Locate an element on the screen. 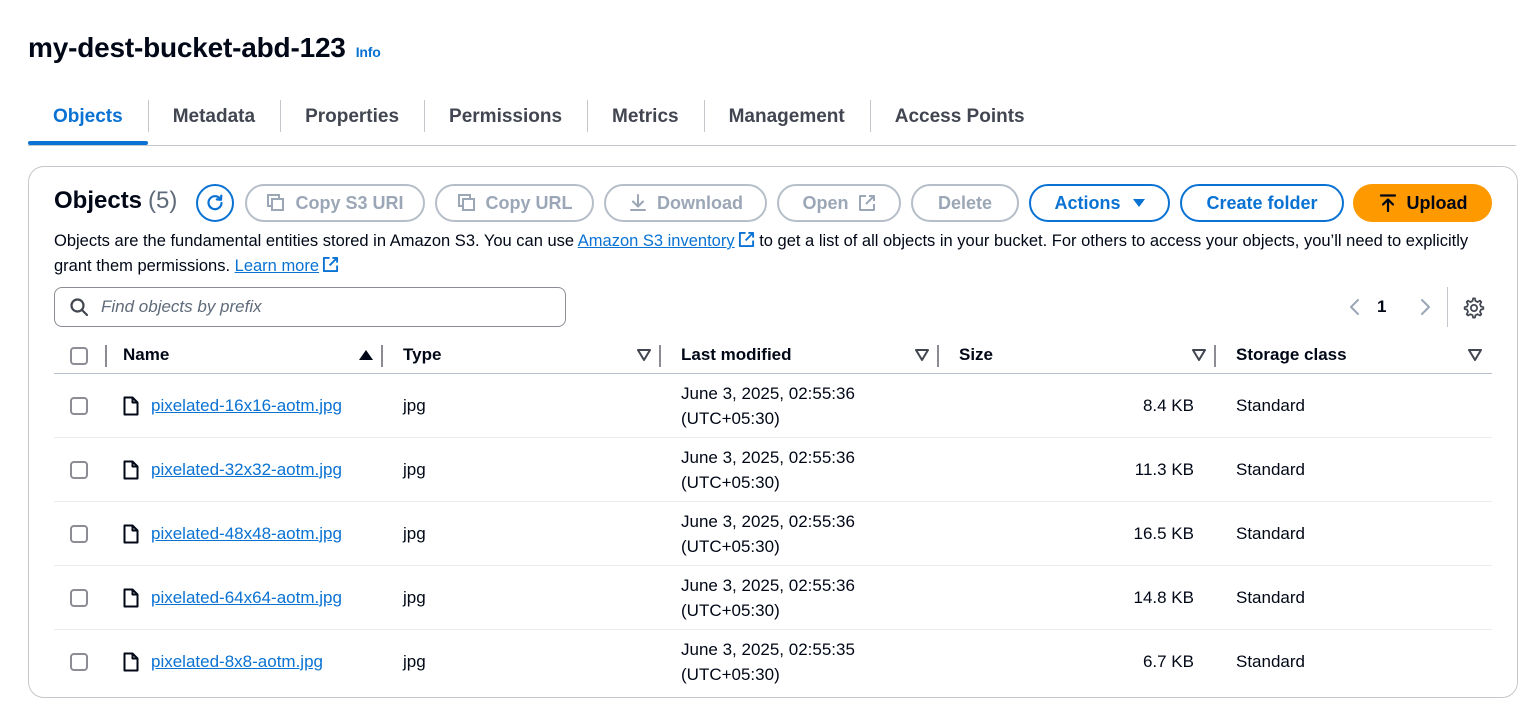 The image size is (1526, 709). pagination-divider is located at coordinates (1447, 307).